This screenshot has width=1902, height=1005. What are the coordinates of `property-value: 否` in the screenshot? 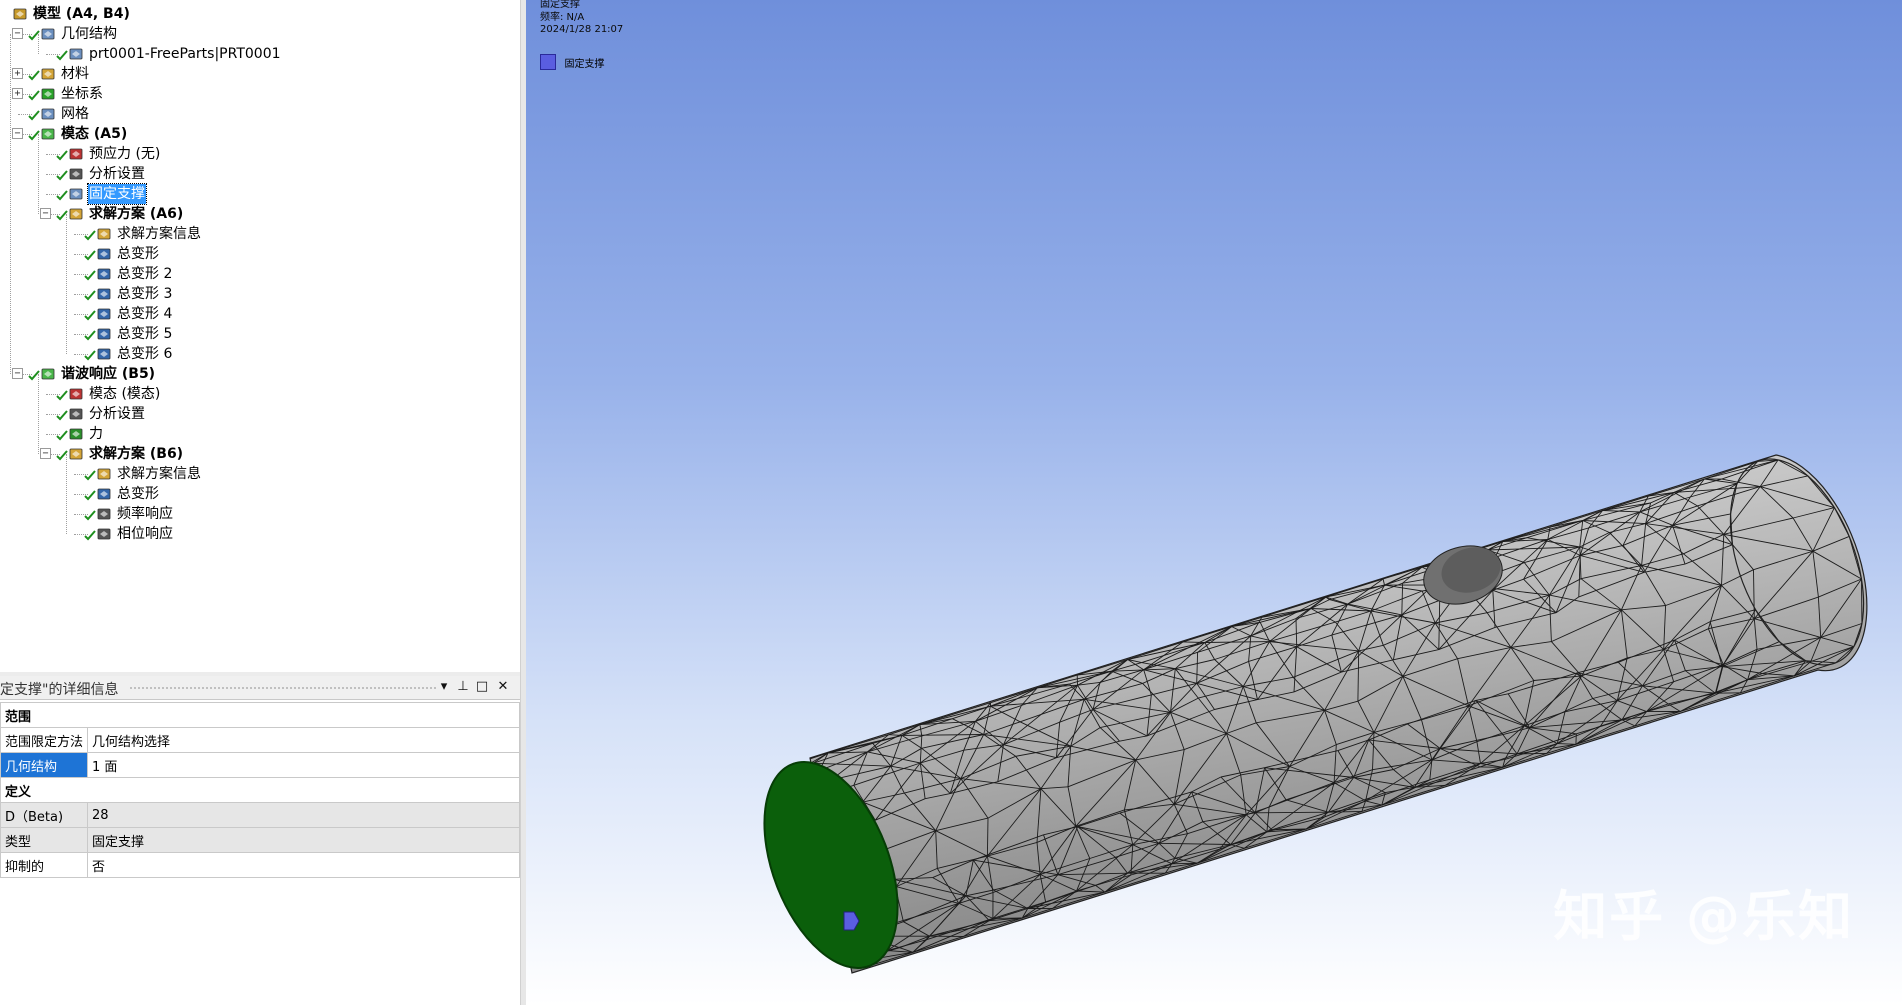 It's located at (303, 865).